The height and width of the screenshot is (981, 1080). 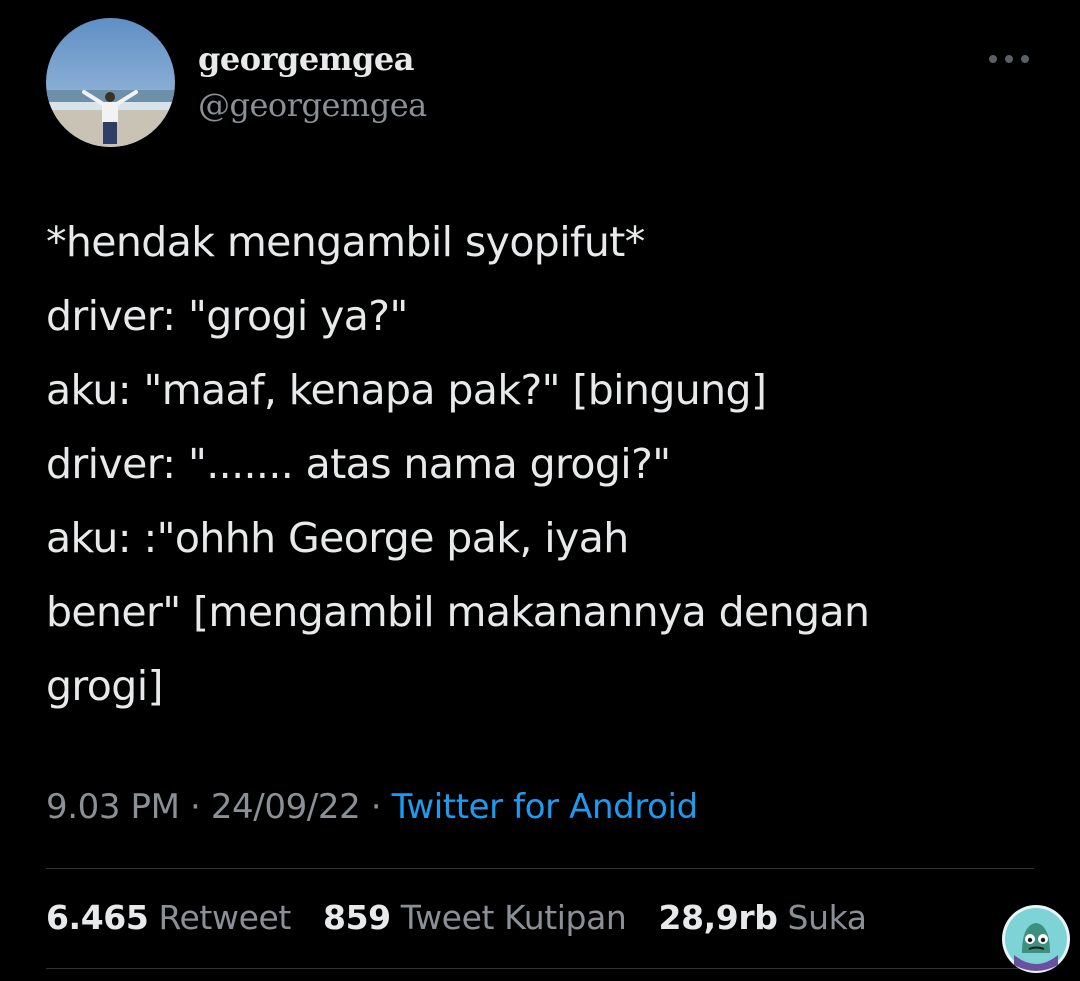 I want to click on retweets-stat: 6.465 Retweet, so click(x=173, y=917).